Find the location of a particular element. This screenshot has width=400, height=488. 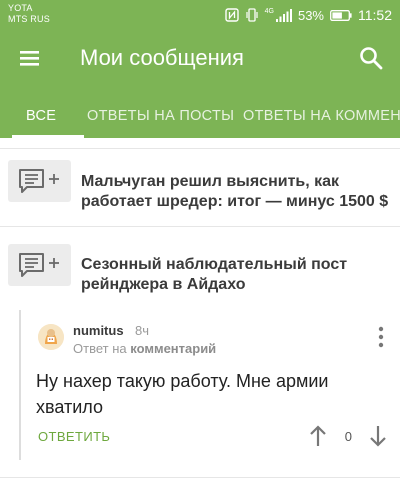

battery-percent: 53% is located at coordinates (310, 15).